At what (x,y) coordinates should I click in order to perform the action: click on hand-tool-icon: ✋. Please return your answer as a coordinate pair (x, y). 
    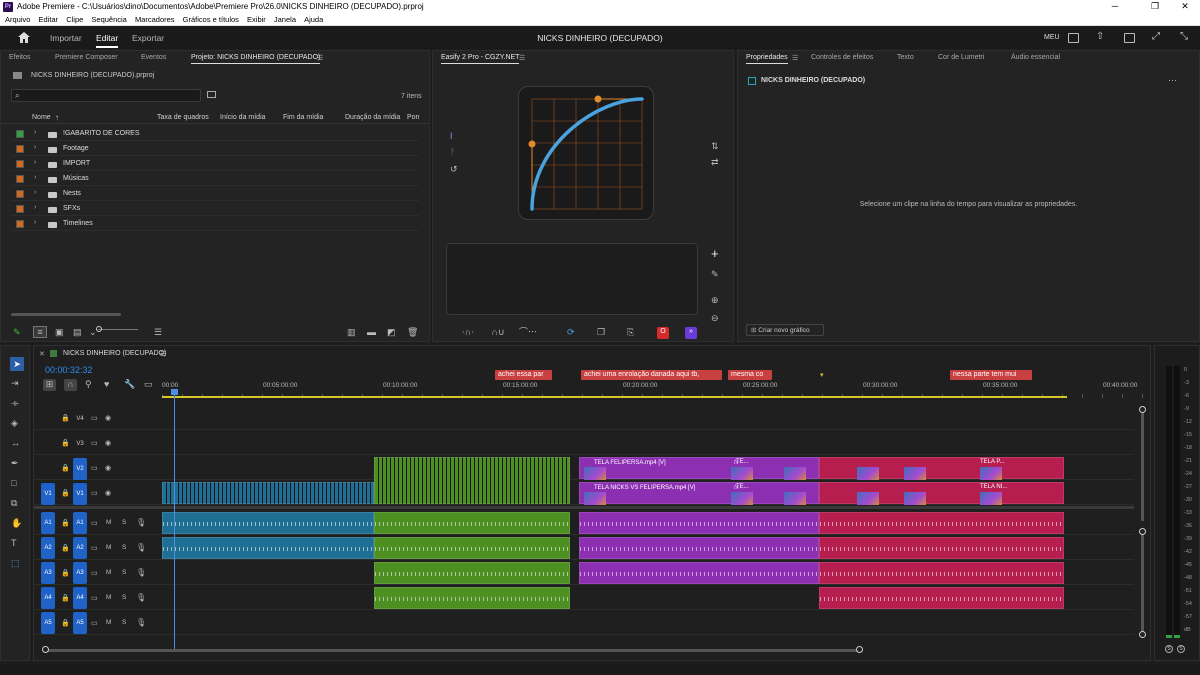
    Looking at the image, I should click on (16, 523).